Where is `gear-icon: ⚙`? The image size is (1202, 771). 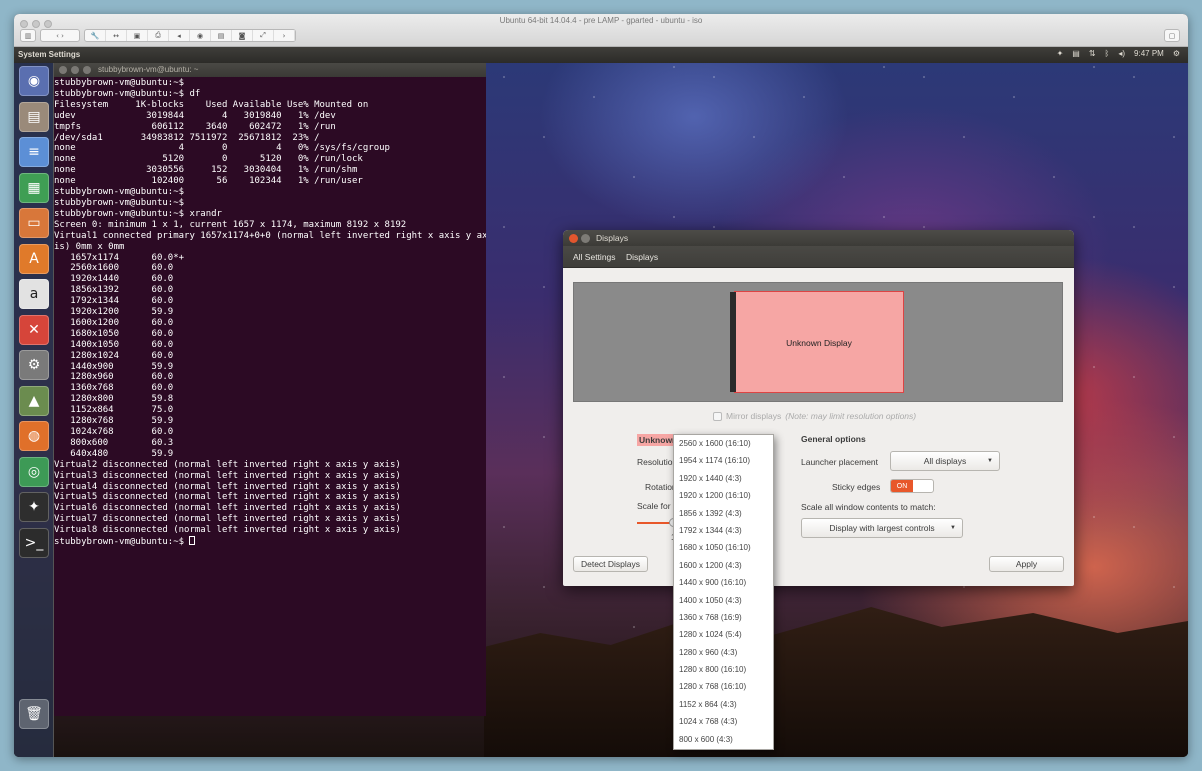 gear-icon: ⚙ is located at coordinates (1176, 53).